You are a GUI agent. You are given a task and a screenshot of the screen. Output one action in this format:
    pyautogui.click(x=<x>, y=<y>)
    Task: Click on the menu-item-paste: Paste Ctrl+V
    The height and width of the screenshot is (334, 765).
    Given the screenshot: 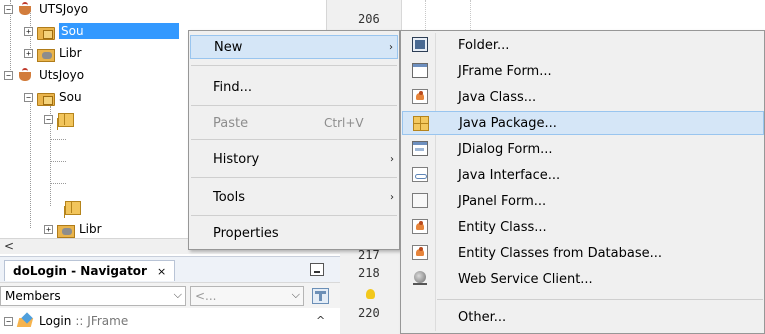 What is the action you would take?
    pyautogui.click(x=294, y=123)
    